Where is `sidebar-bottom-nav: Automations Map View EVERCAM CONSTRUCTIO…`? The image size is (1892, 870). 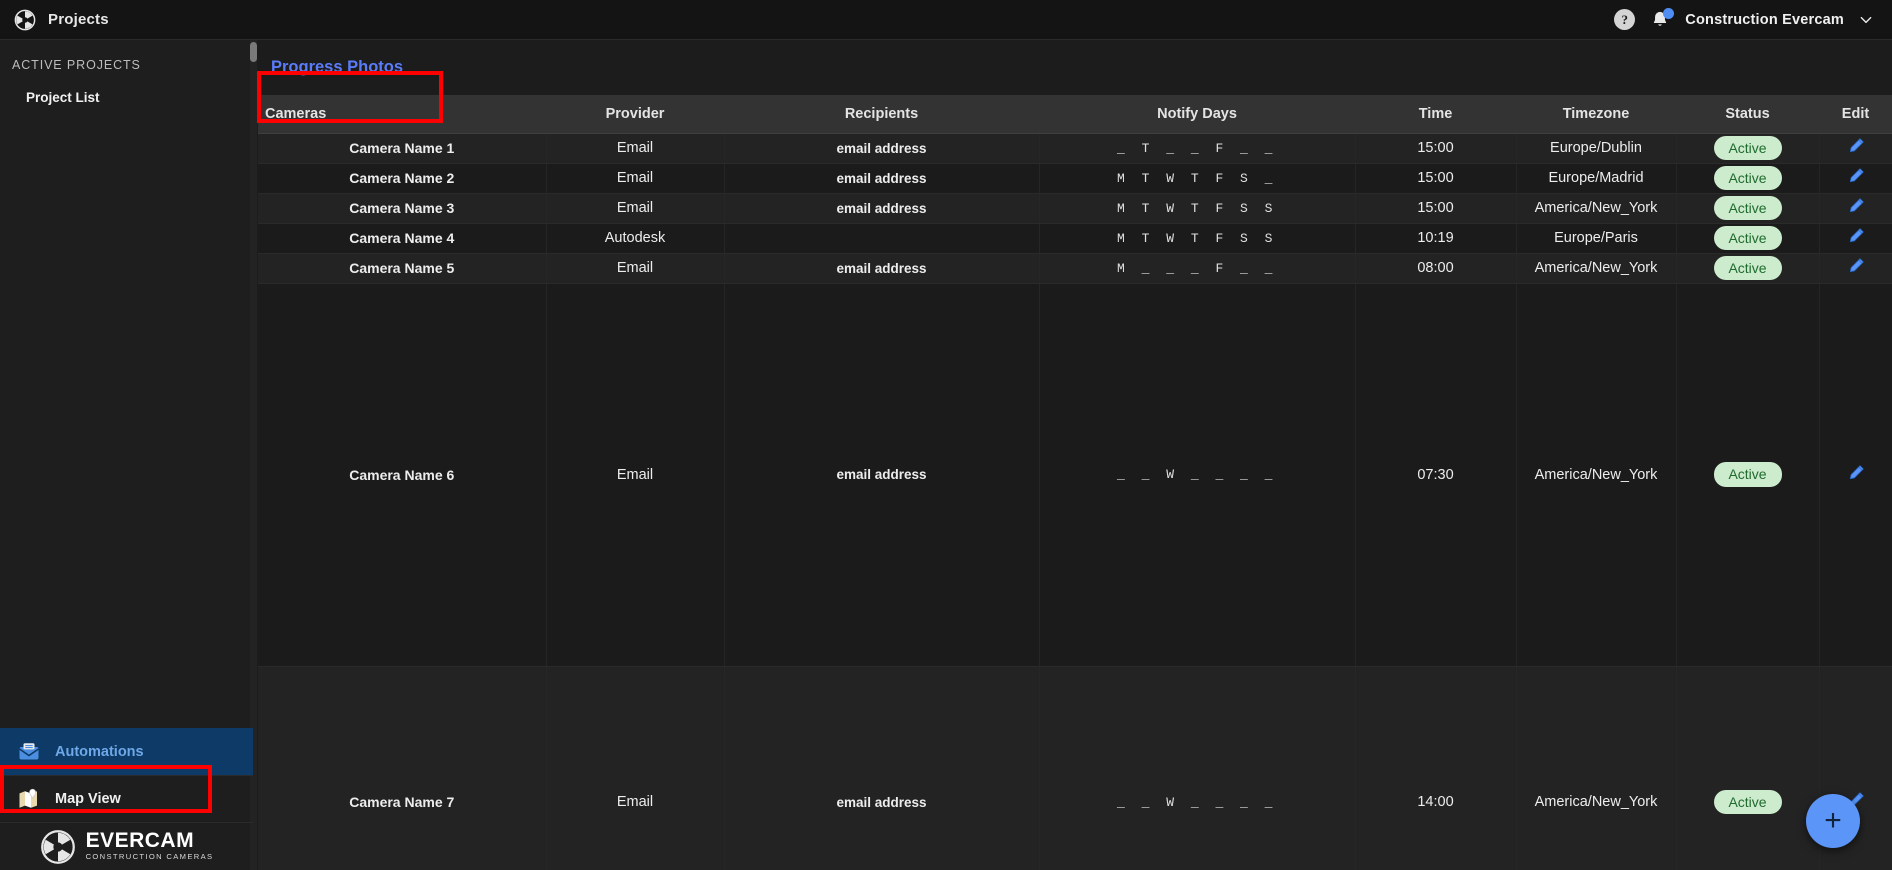
sidebar-bottom-nav: Automations Map View EVERCAM CONSTRUCTIO… is located at coordinates (126, 799).